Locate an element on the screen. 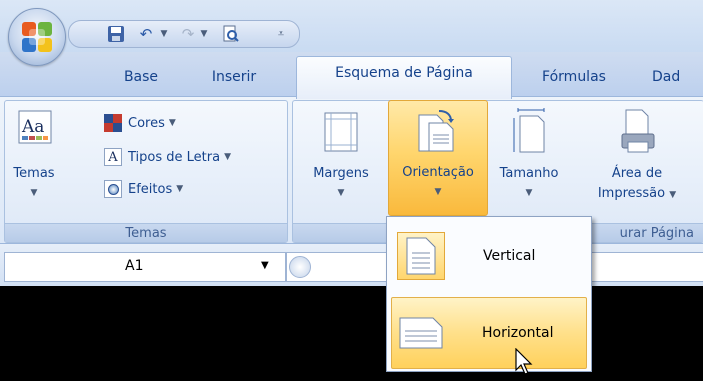  themes-icon: Aa is located at coordinates (35, 127).